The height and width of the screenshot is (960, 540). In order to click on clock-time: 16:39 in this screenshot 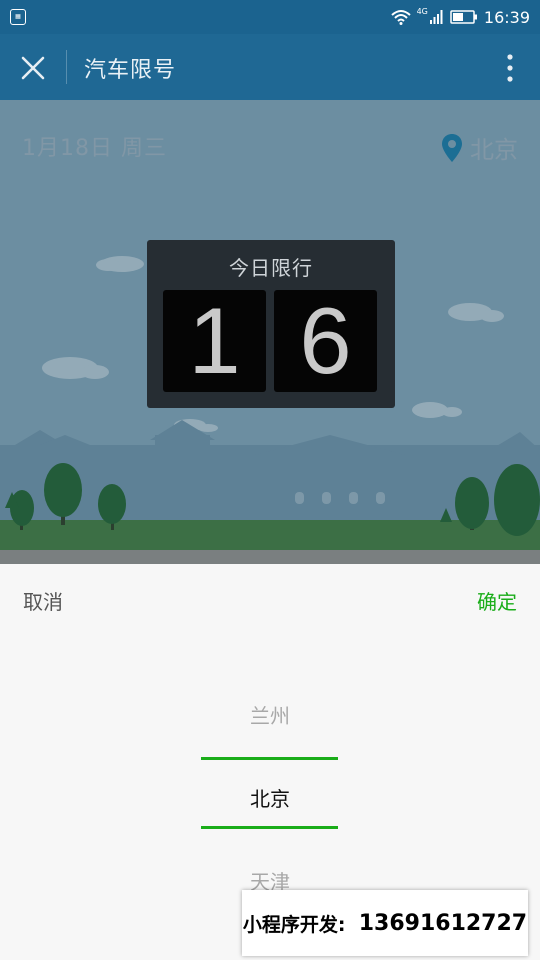, I will do `click(506, 17)`.